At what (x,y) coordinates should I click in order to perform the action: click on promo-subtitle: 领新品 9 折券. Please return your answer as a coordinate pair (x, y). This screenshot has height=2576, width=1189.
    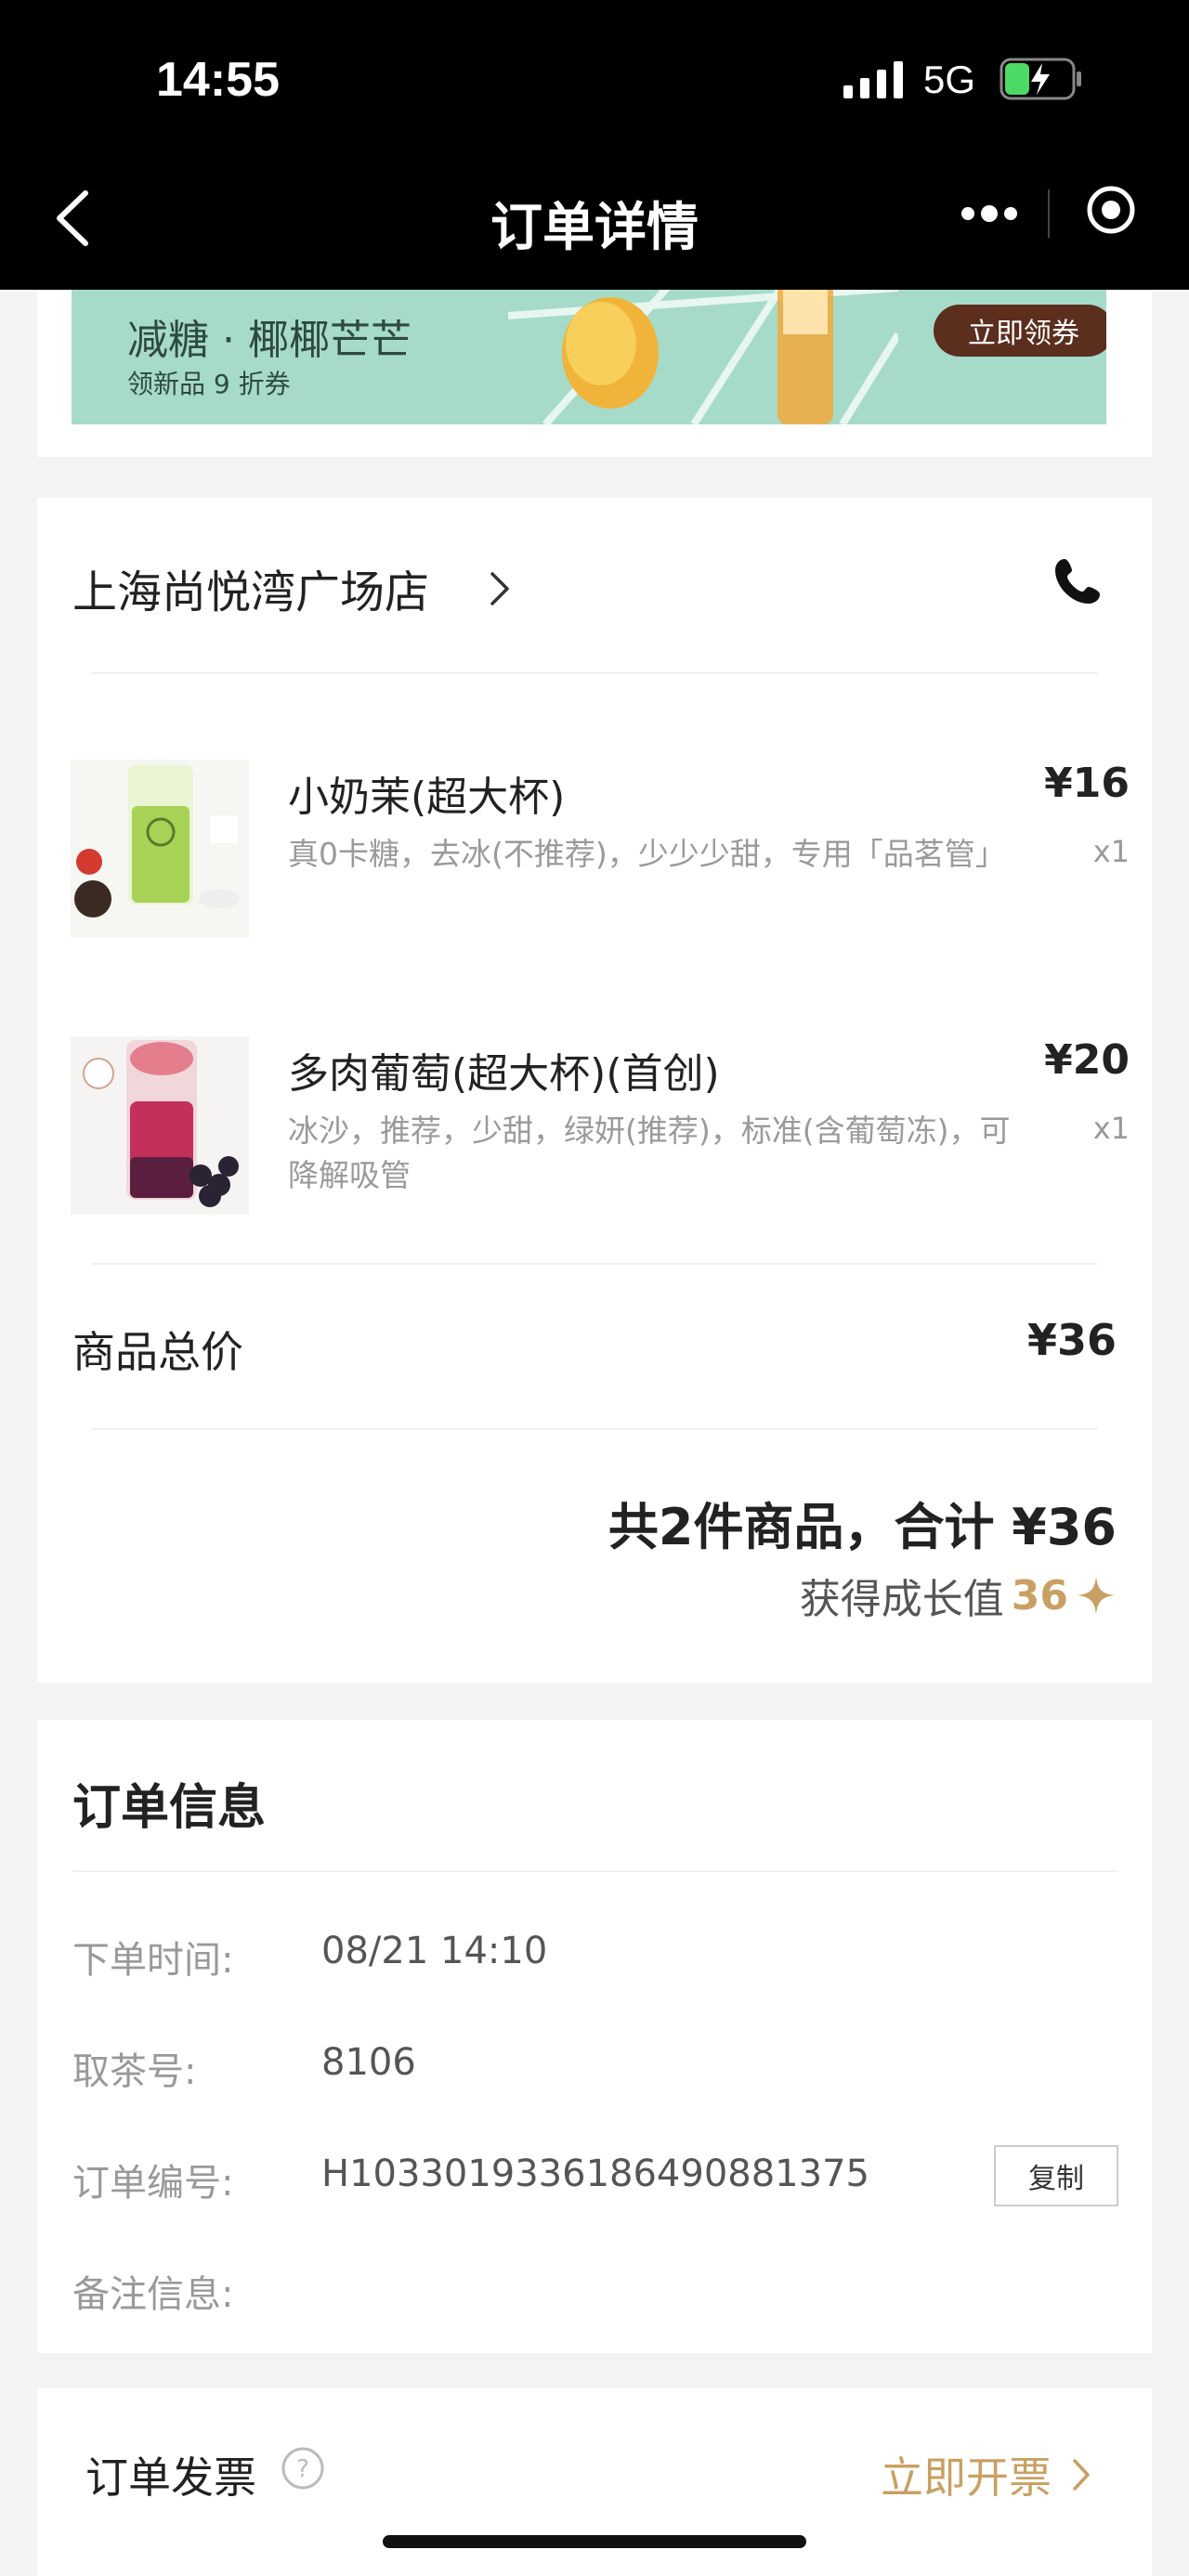
    Looking at the image, I should click on (209, 384).